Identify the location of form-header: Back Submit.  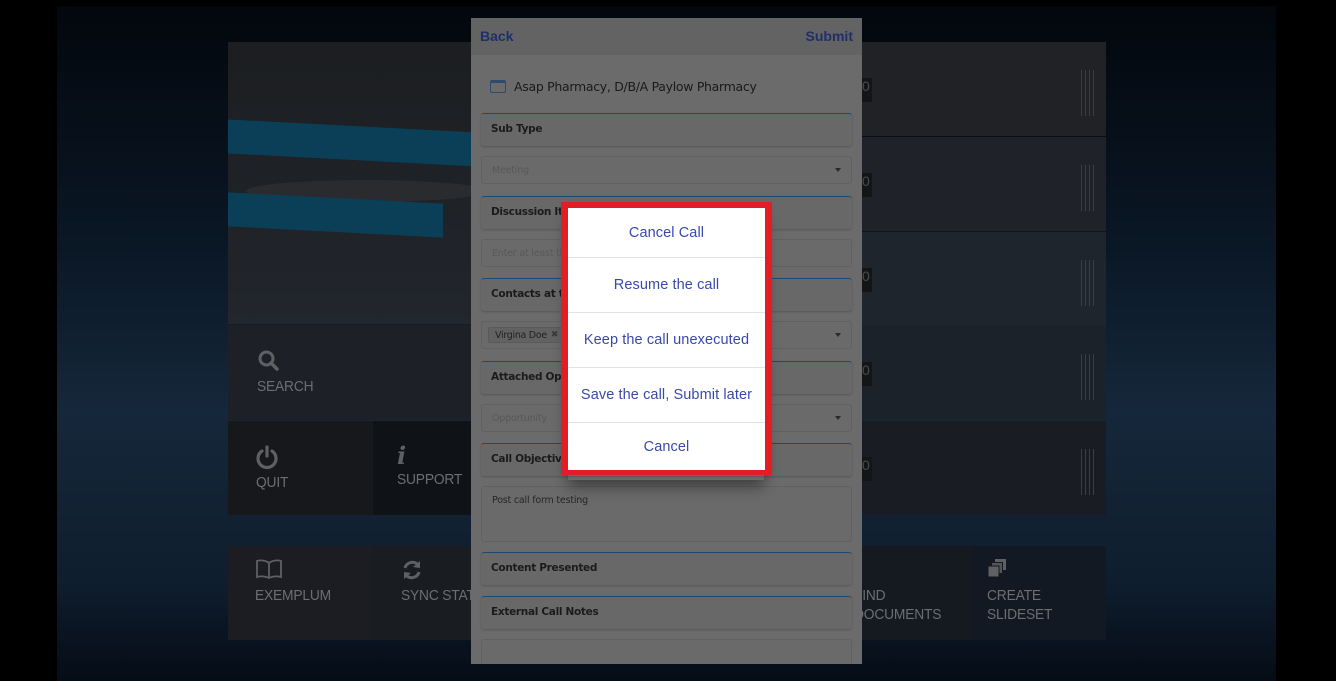
(666, 36).